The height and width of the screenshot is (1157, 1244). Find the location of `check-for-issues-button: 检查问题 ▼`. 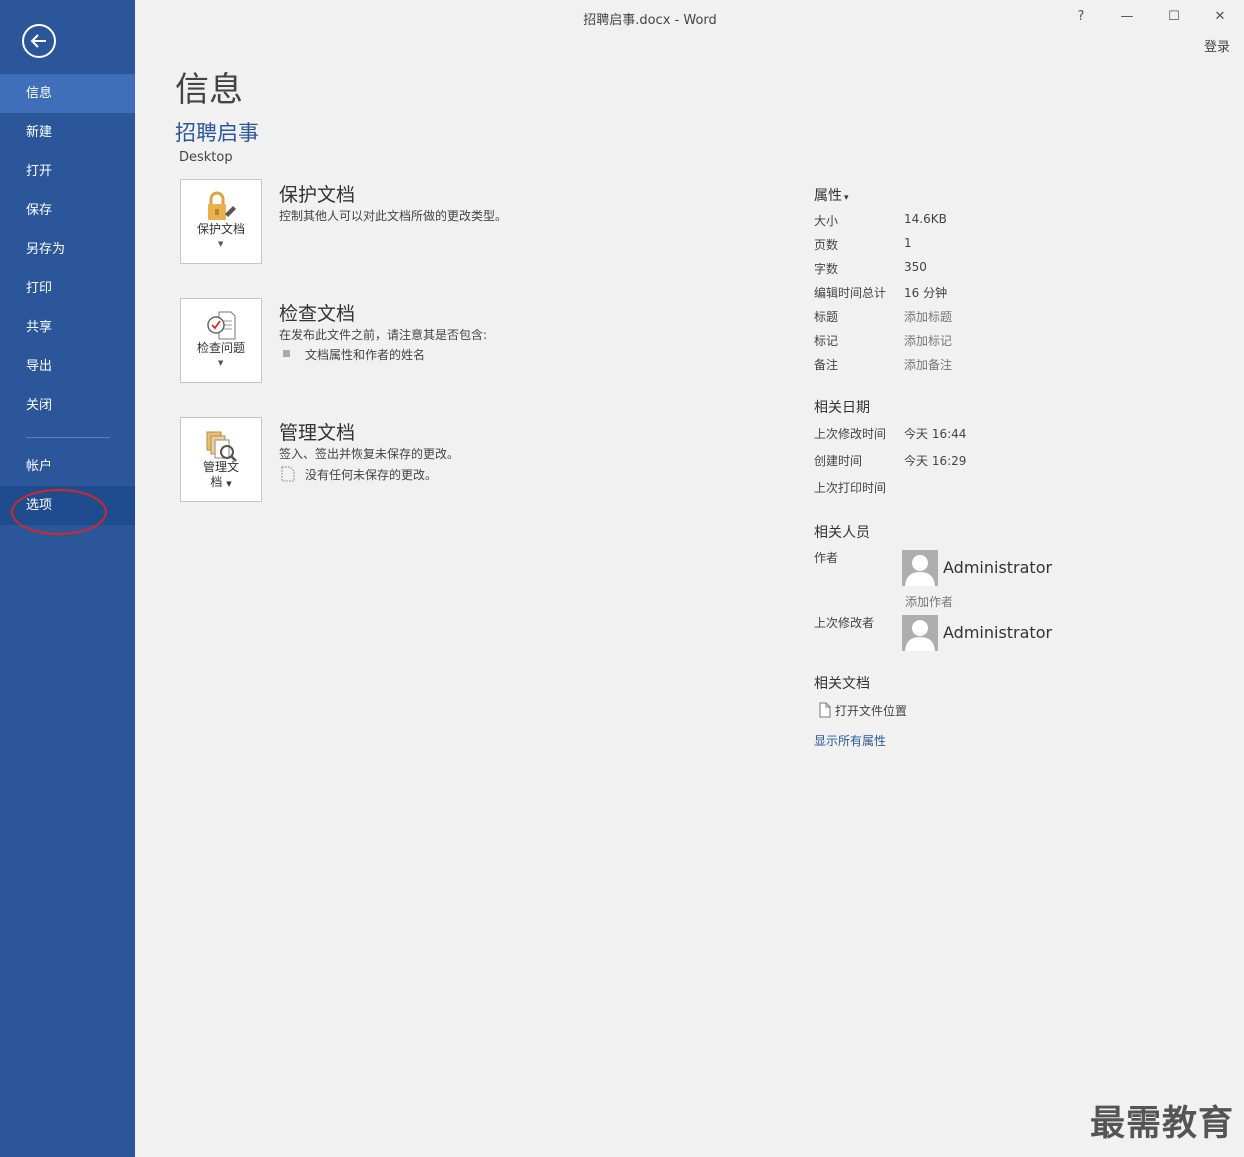

check-for-issues-button: 检查问题 ▼ is located at coordinates (221, 340).